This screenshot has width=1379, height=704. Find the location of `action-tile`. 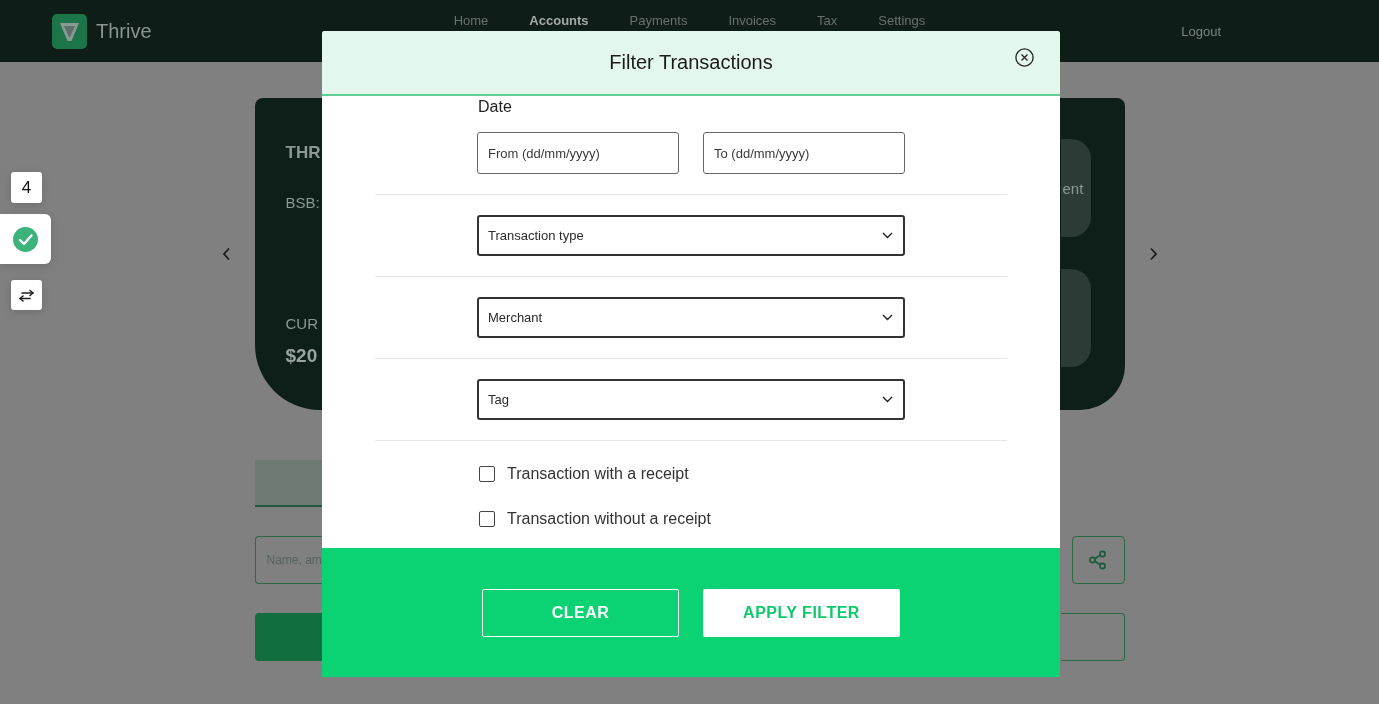

action-tile is located at coordinates (1075, 318).